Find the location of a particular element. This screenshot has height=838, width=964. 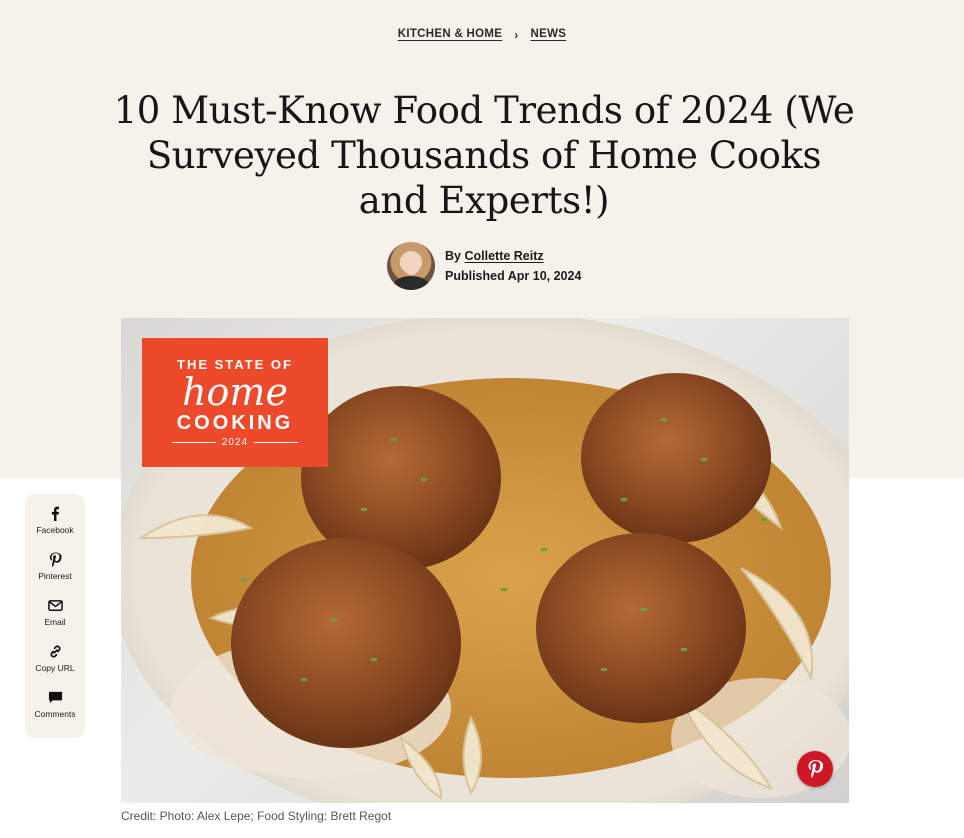

published-date: Published Apr 10, 2024 is located at coordinates (513, 276).